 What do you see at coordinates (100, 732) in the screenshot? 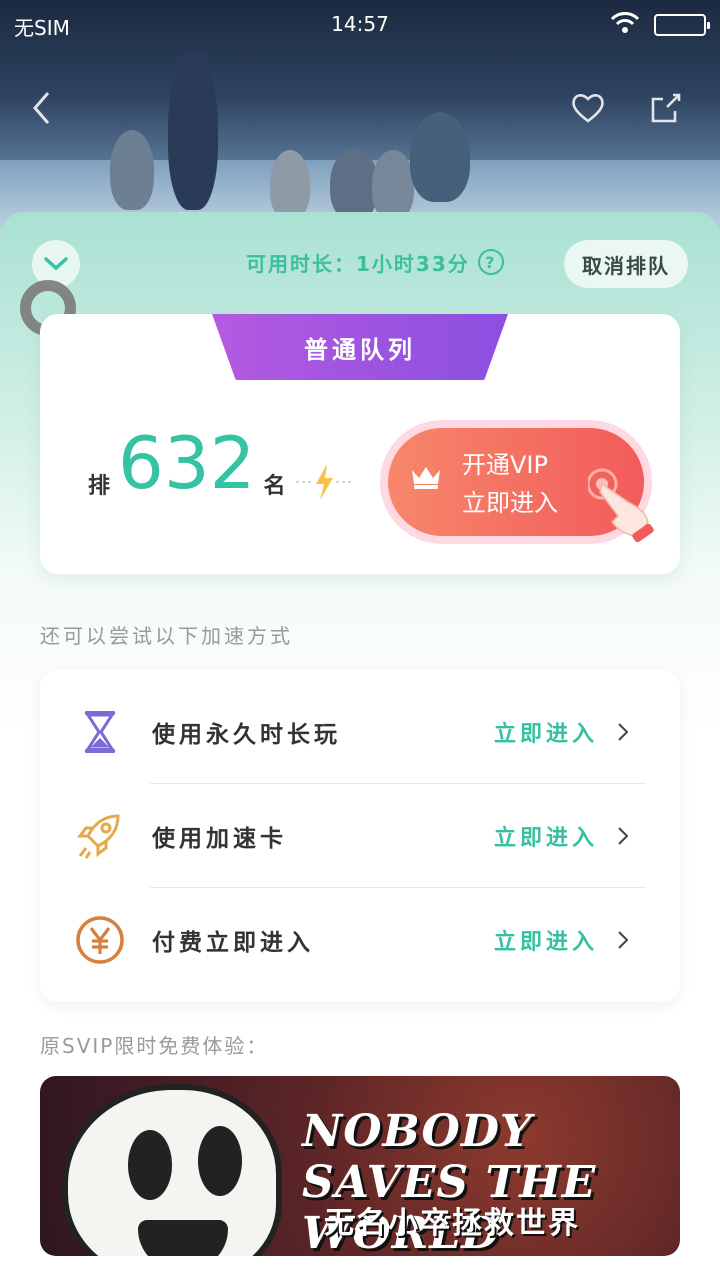
I see `hourglass-icon` at bounding box center [100, 732].